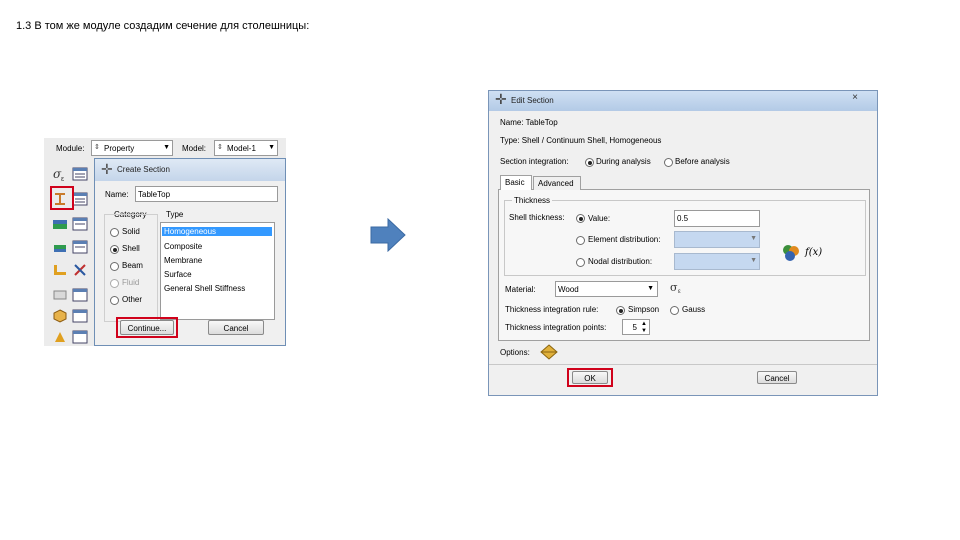  Describe the element at coordinates (580, 262) in the screenshot. I see `nodal-distribution-radio` at that location.